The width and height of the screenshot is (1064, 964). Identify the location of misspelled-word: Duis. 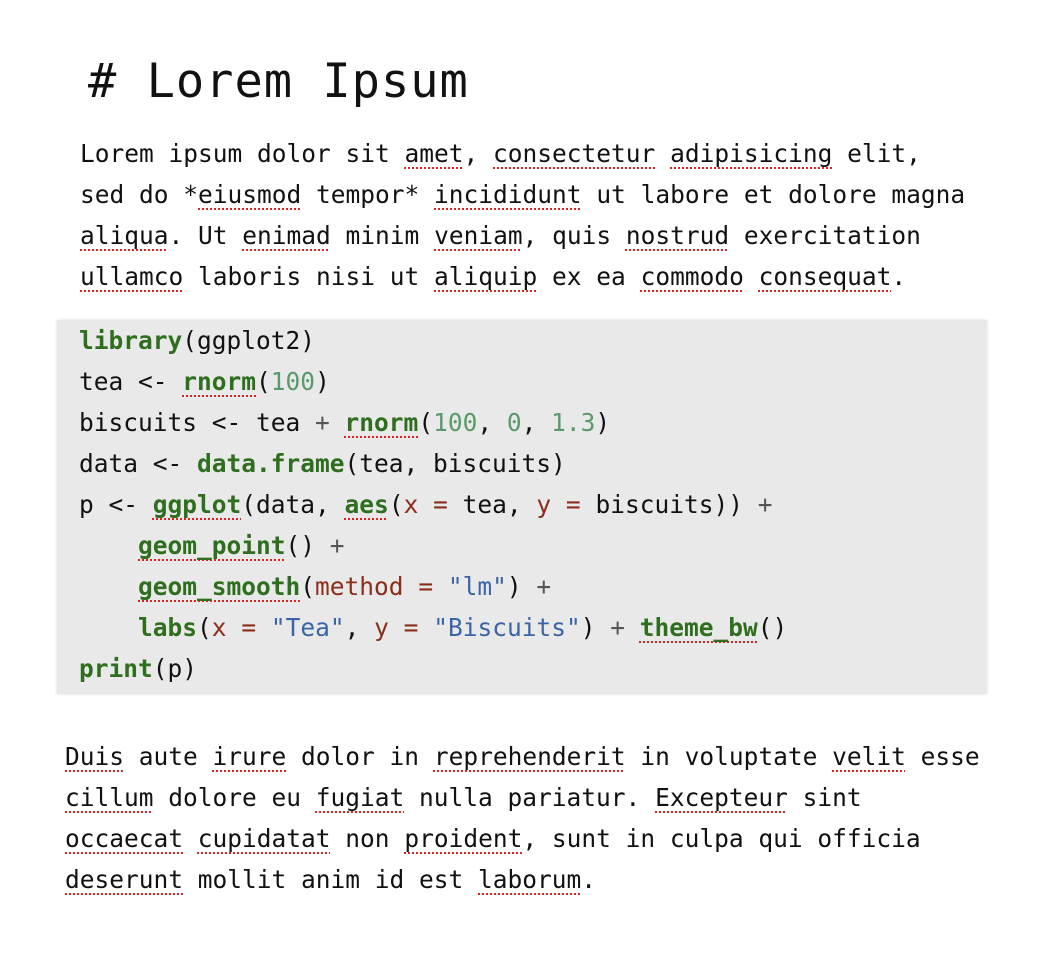
(94, 756).